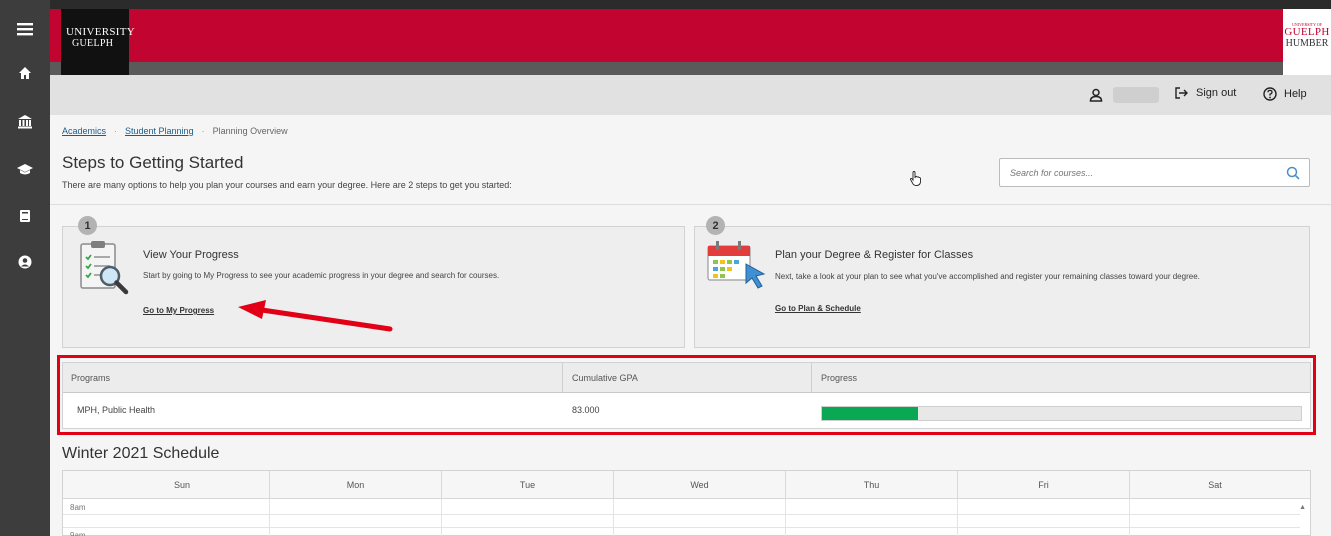  What do you see at coordinates (1302, 507) in the screenshot?
I see `scroll-up-icon: ▲` at bounding box center [1302, 507].